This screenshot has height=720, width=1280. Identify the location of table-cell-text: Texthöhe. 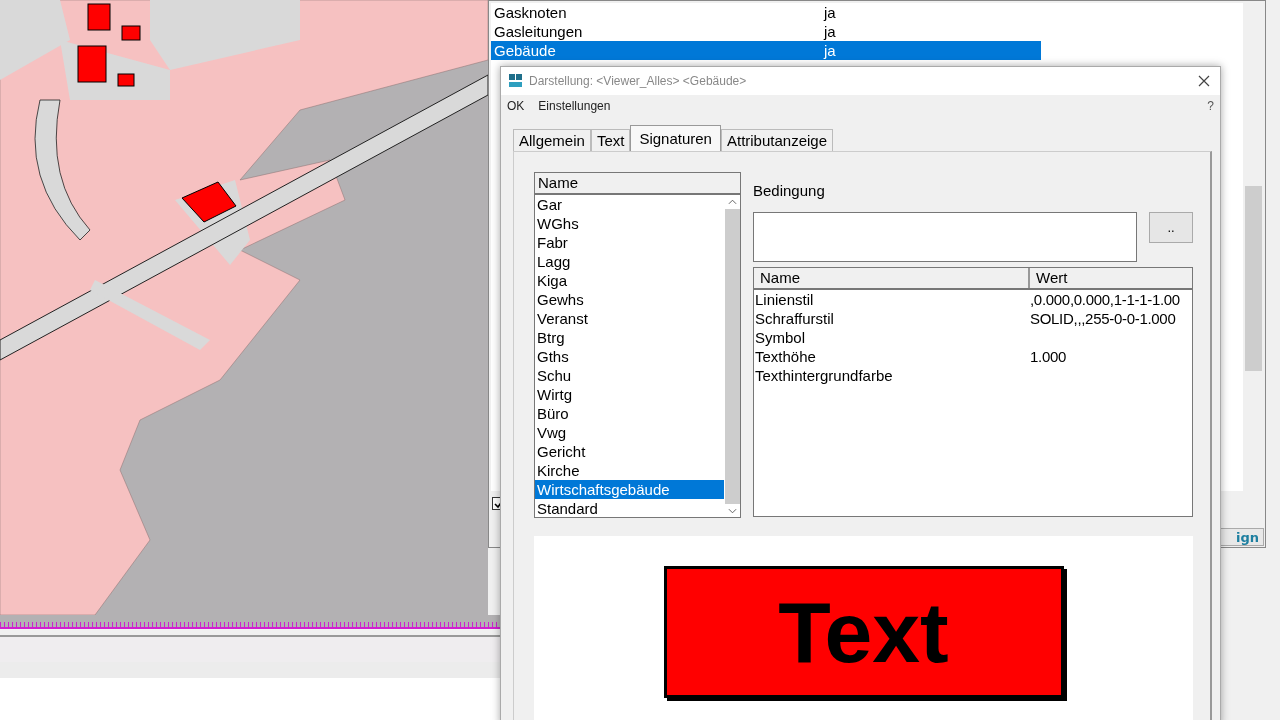
(785, 356).